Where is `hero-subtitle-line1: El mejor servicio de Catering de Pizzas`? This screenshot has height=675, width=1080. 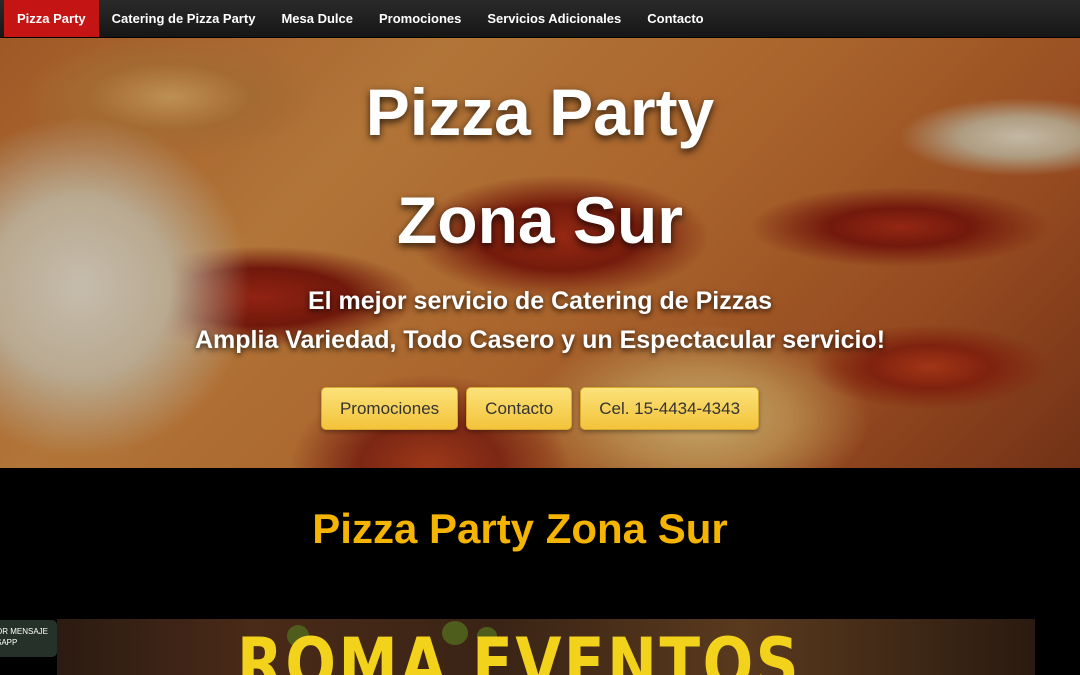 hero-subtitle-line1: El mejor servicio de Catering de Pizzas is located at coordinates (540, 301).